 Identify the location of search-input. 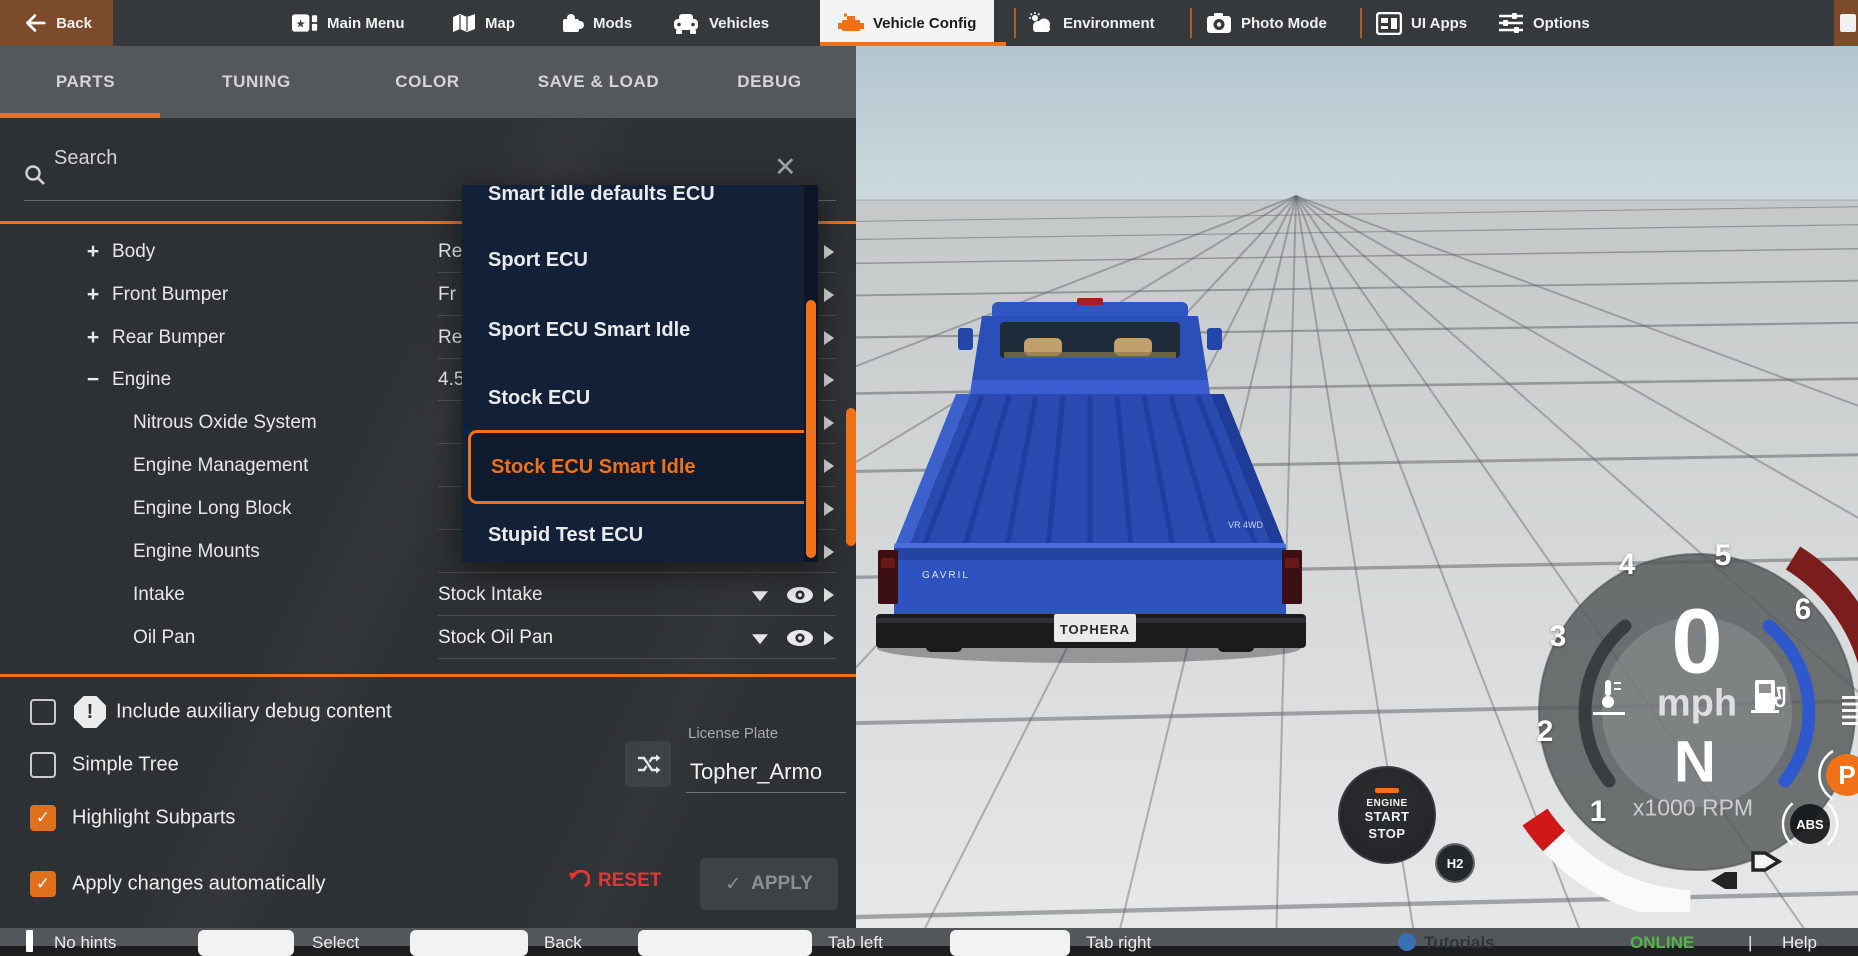
(244, 158).